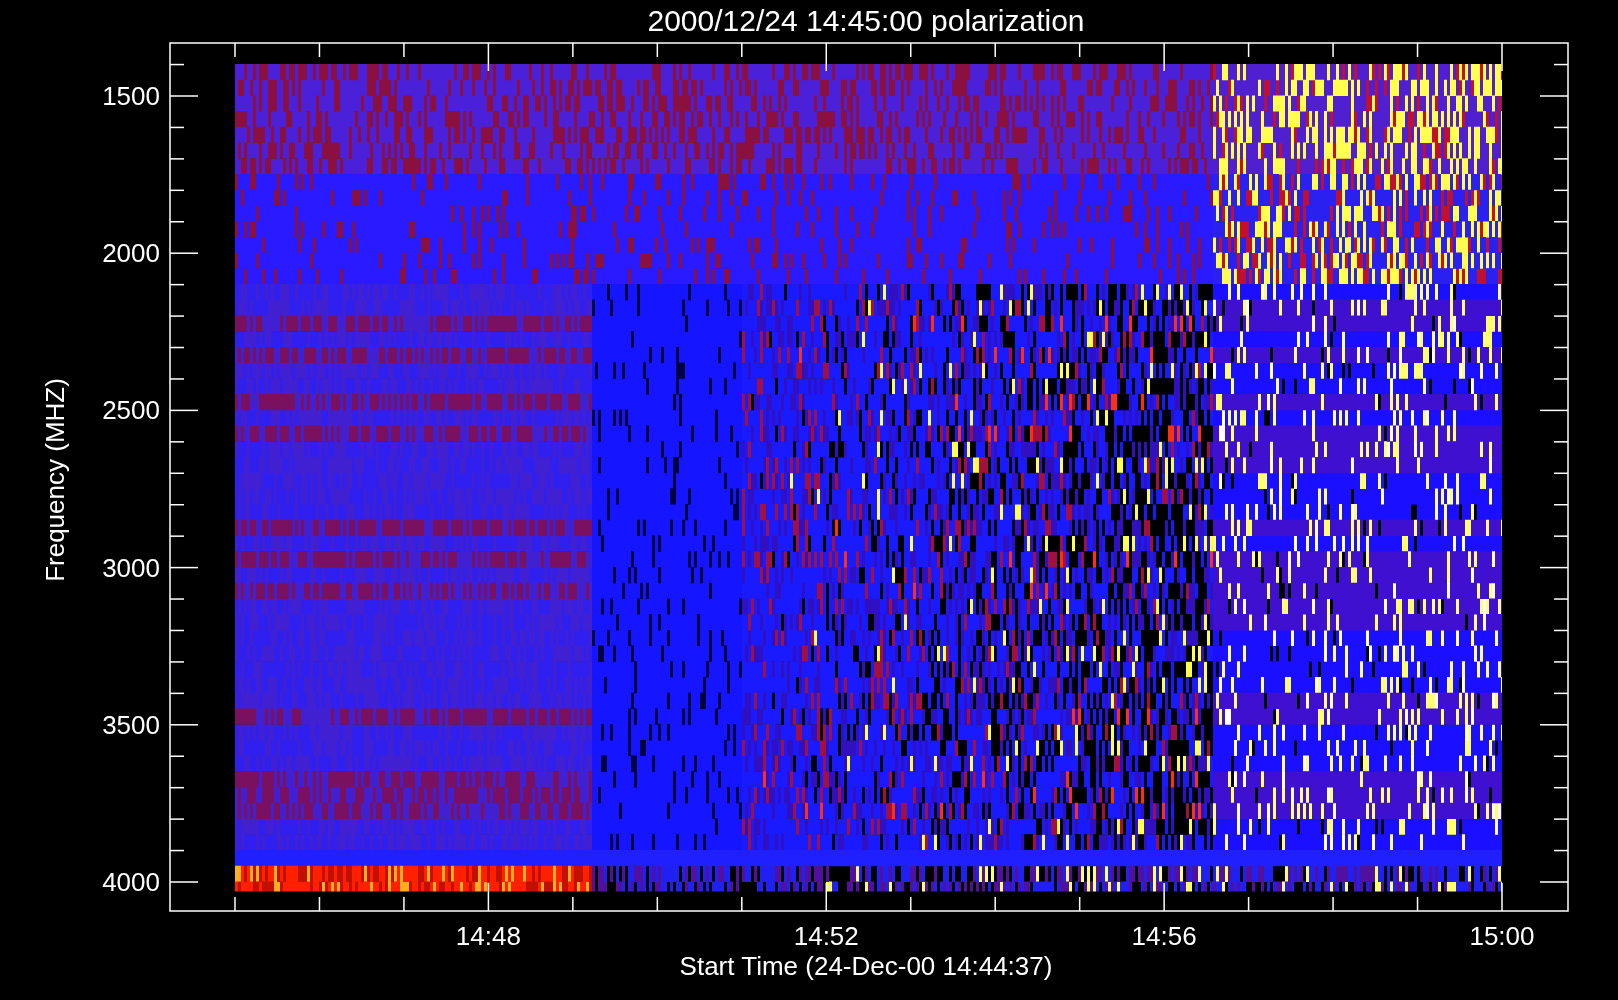 The height and width of the screenshot is (1000, 1618). I want to click on y-tick-label: 1500, so click(131, 96).